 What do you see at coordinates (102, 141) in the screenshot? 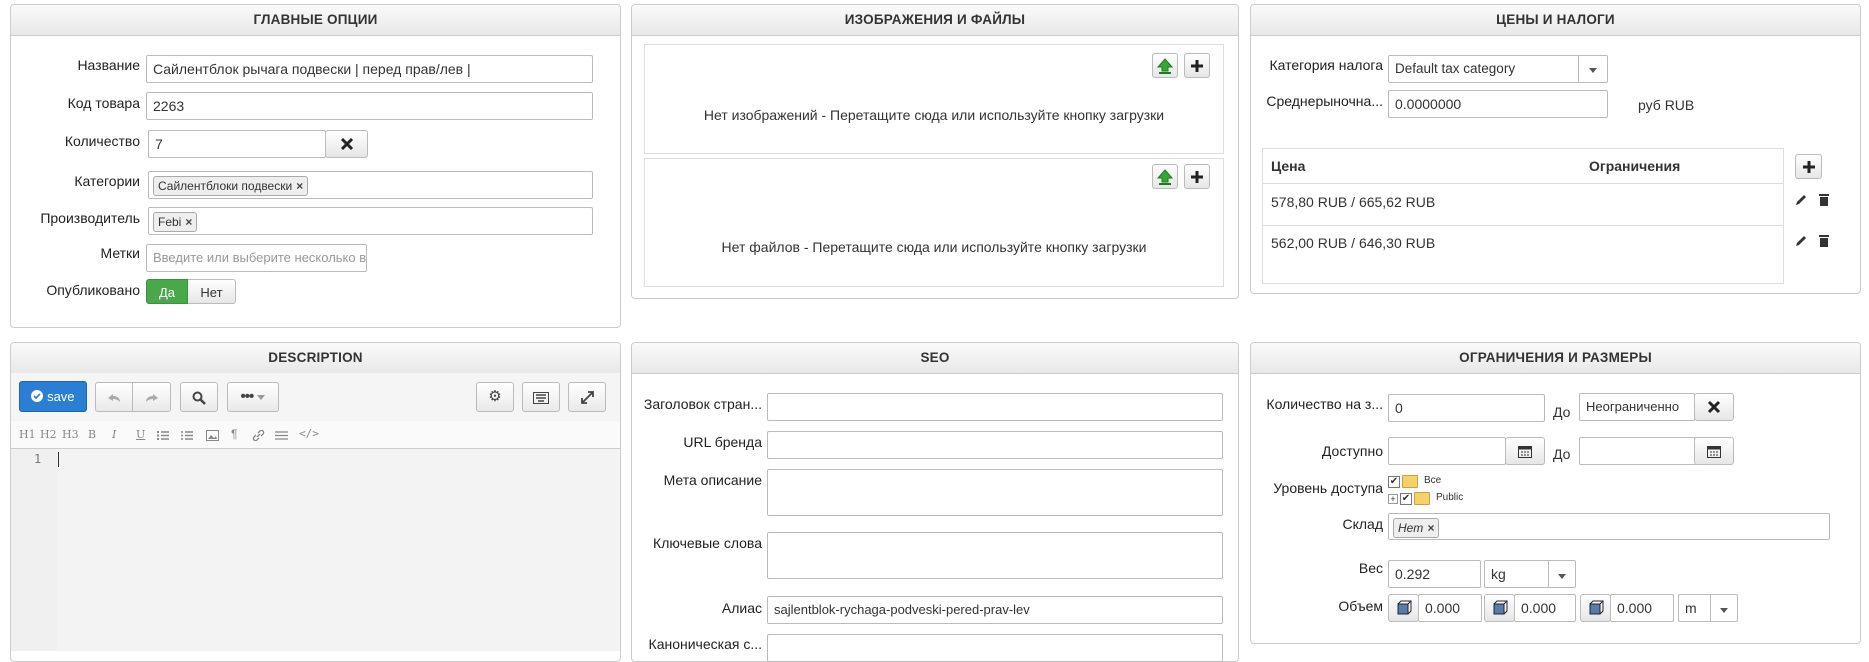
I see `quantity-label: Количество` at bounding box center [102, 141].